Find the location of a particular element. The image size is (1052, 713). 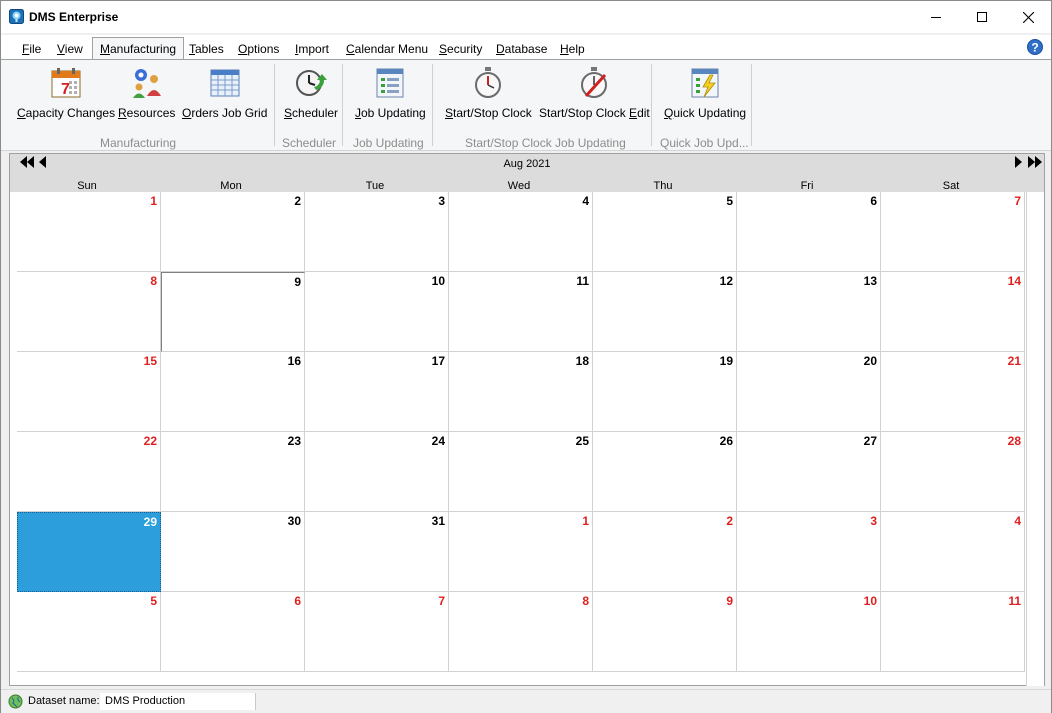

next-month-icon is located at coordinates (1019, 162).